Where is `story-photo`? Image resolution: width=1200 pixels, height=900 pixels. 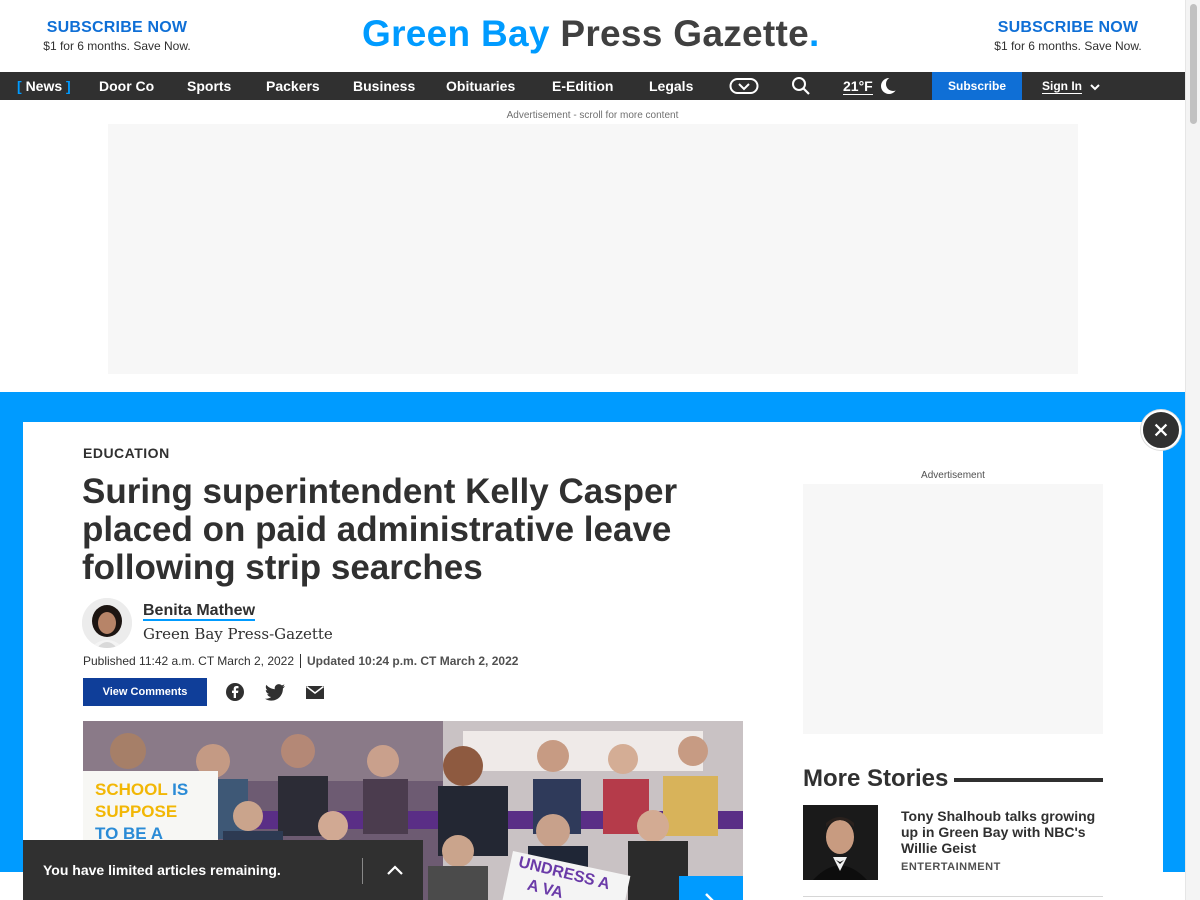
story-photo is located at coordinates (840, 842).